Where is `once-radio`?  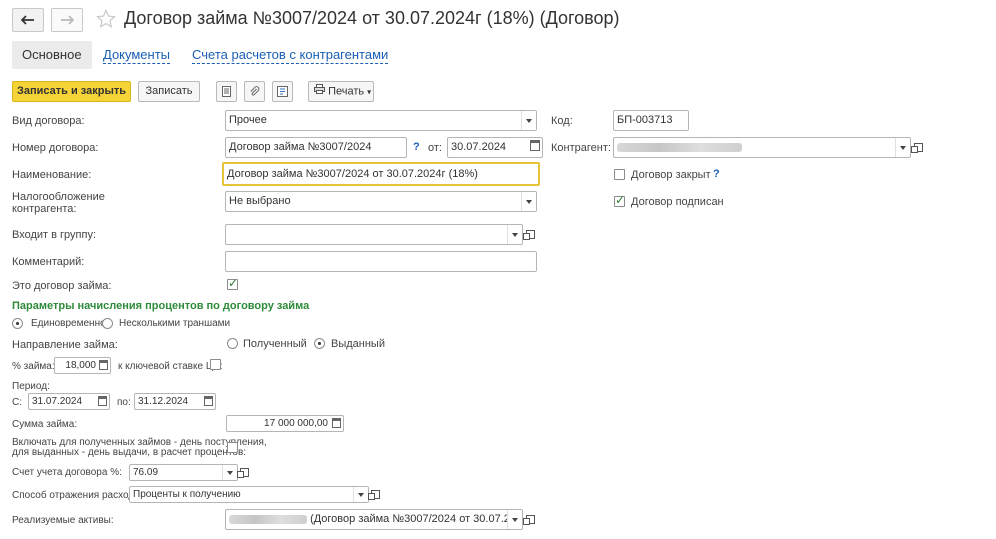 once-radio is located at coordinates (17, 323).